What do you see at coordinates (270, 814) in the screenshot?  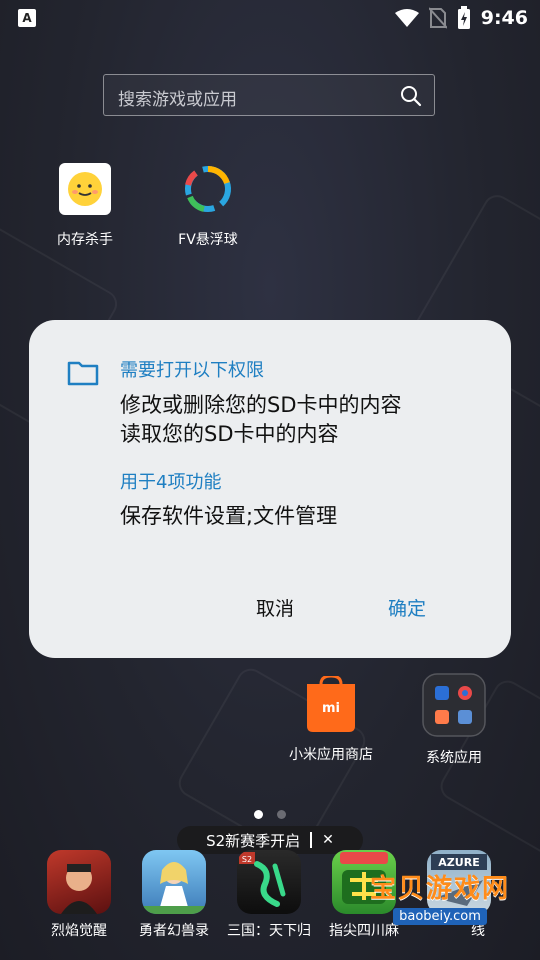 I see `page-indicator` at bounding box center [270, 814].